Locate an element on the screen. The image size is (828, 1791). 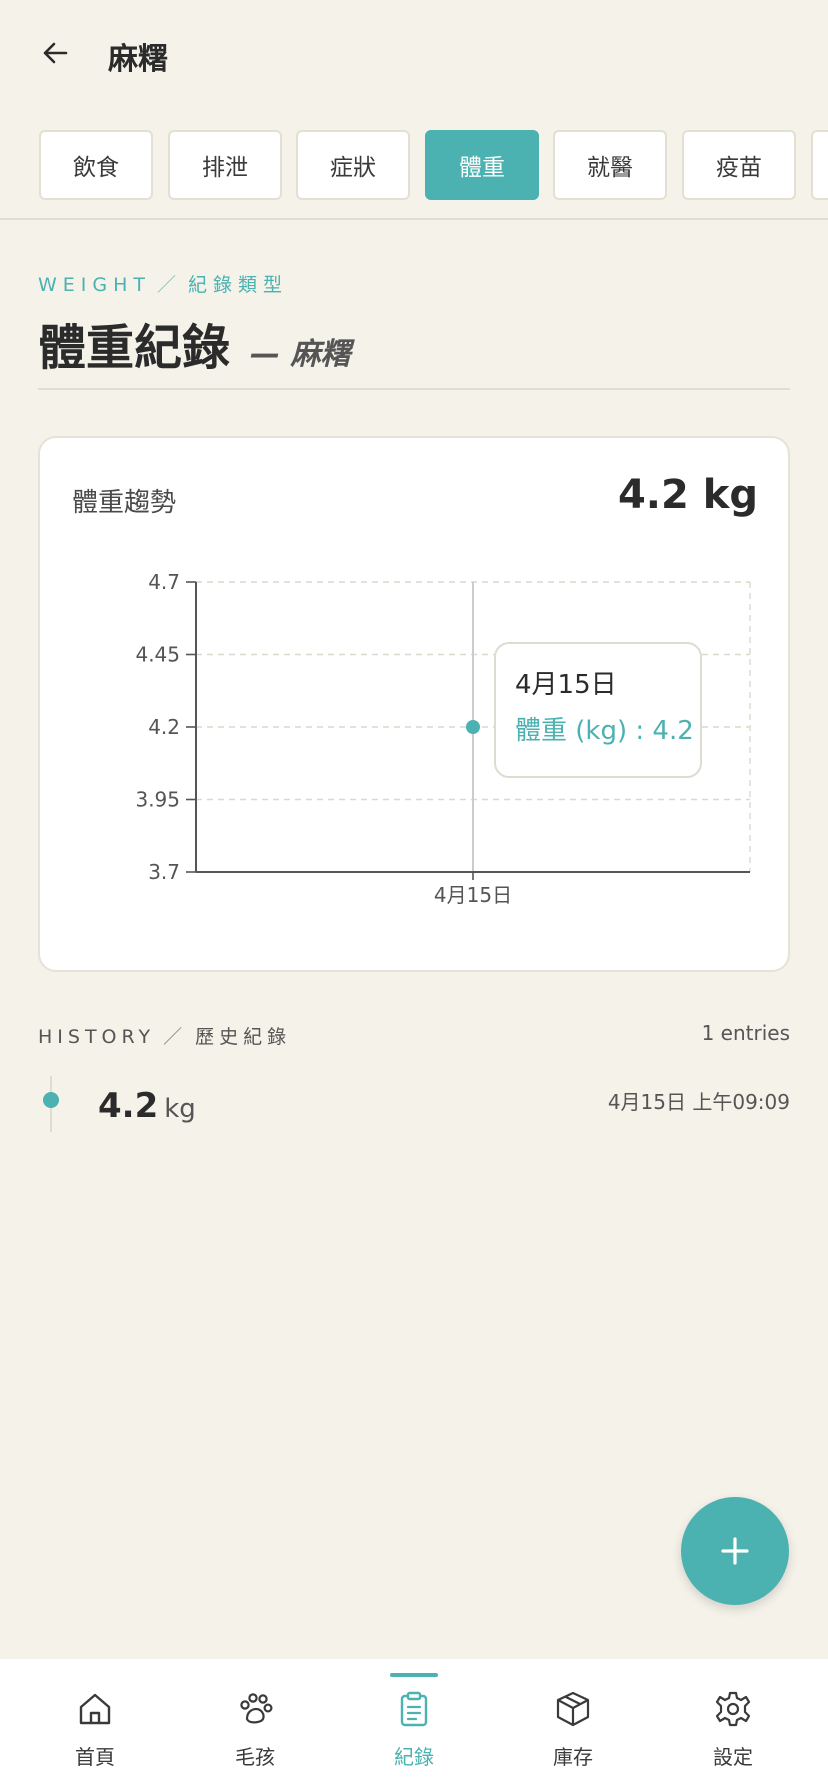
y-tick-label: 3.7 is located at coordinates (164, 872).